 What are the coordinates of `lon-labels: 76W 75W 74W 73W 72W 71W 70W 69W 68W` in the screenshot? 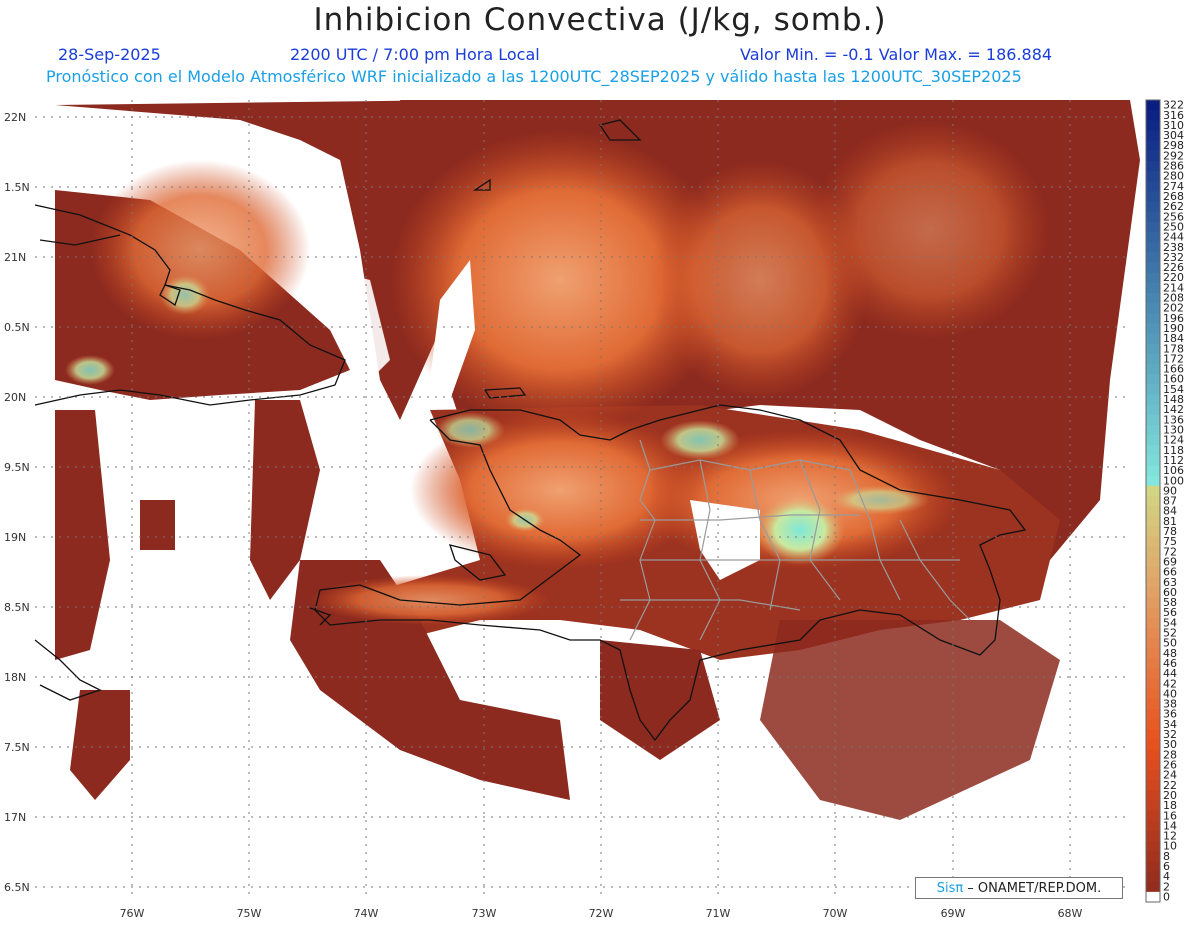 It's located at (601, 913).